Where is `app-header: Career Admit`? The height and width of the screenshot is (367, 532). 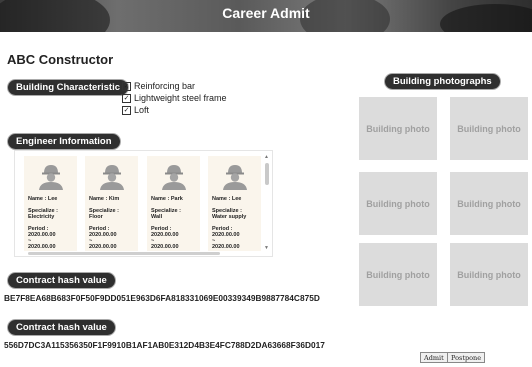
app-header: Career Admit is located at coordinates (266, 16).